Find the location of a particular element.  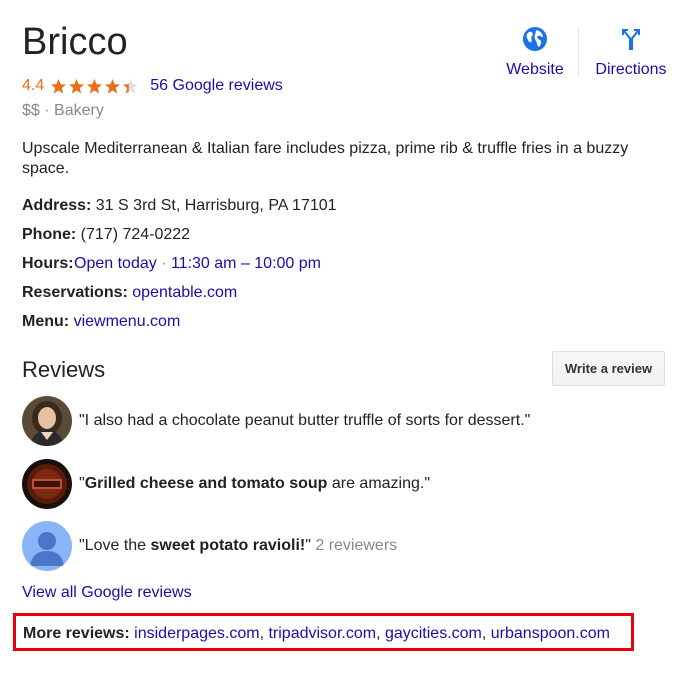

hours-range: 11:30 am – 10:00 pm is located at coordinates (246, 263).